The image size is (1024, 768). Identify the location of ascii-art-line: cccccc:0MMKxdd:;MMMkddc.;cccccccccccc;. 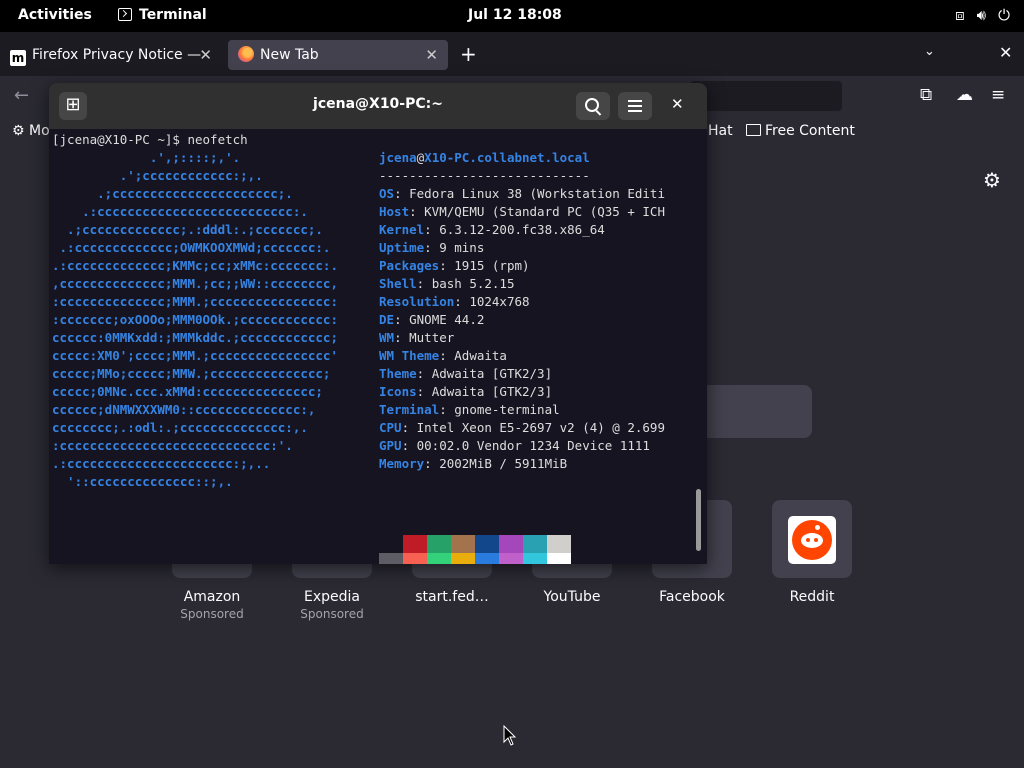
(195, 337).